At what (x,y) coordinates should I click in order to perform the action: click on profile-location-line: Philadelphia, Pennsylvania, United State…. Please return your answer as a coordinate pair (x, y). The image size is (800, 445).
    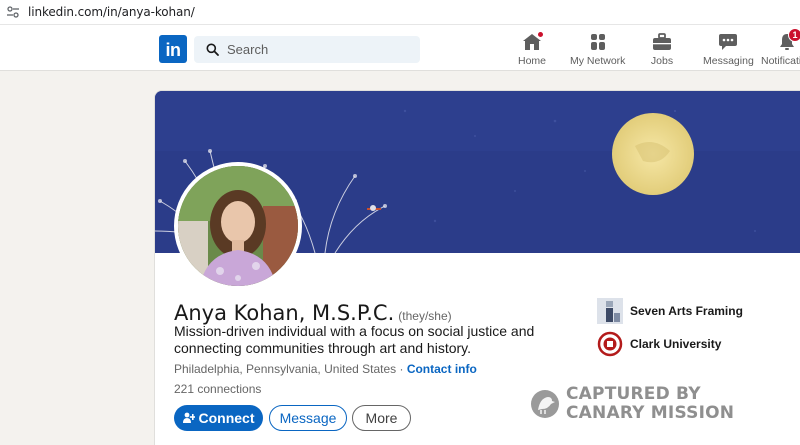
    Looking at the image, I should click on (325, 369).